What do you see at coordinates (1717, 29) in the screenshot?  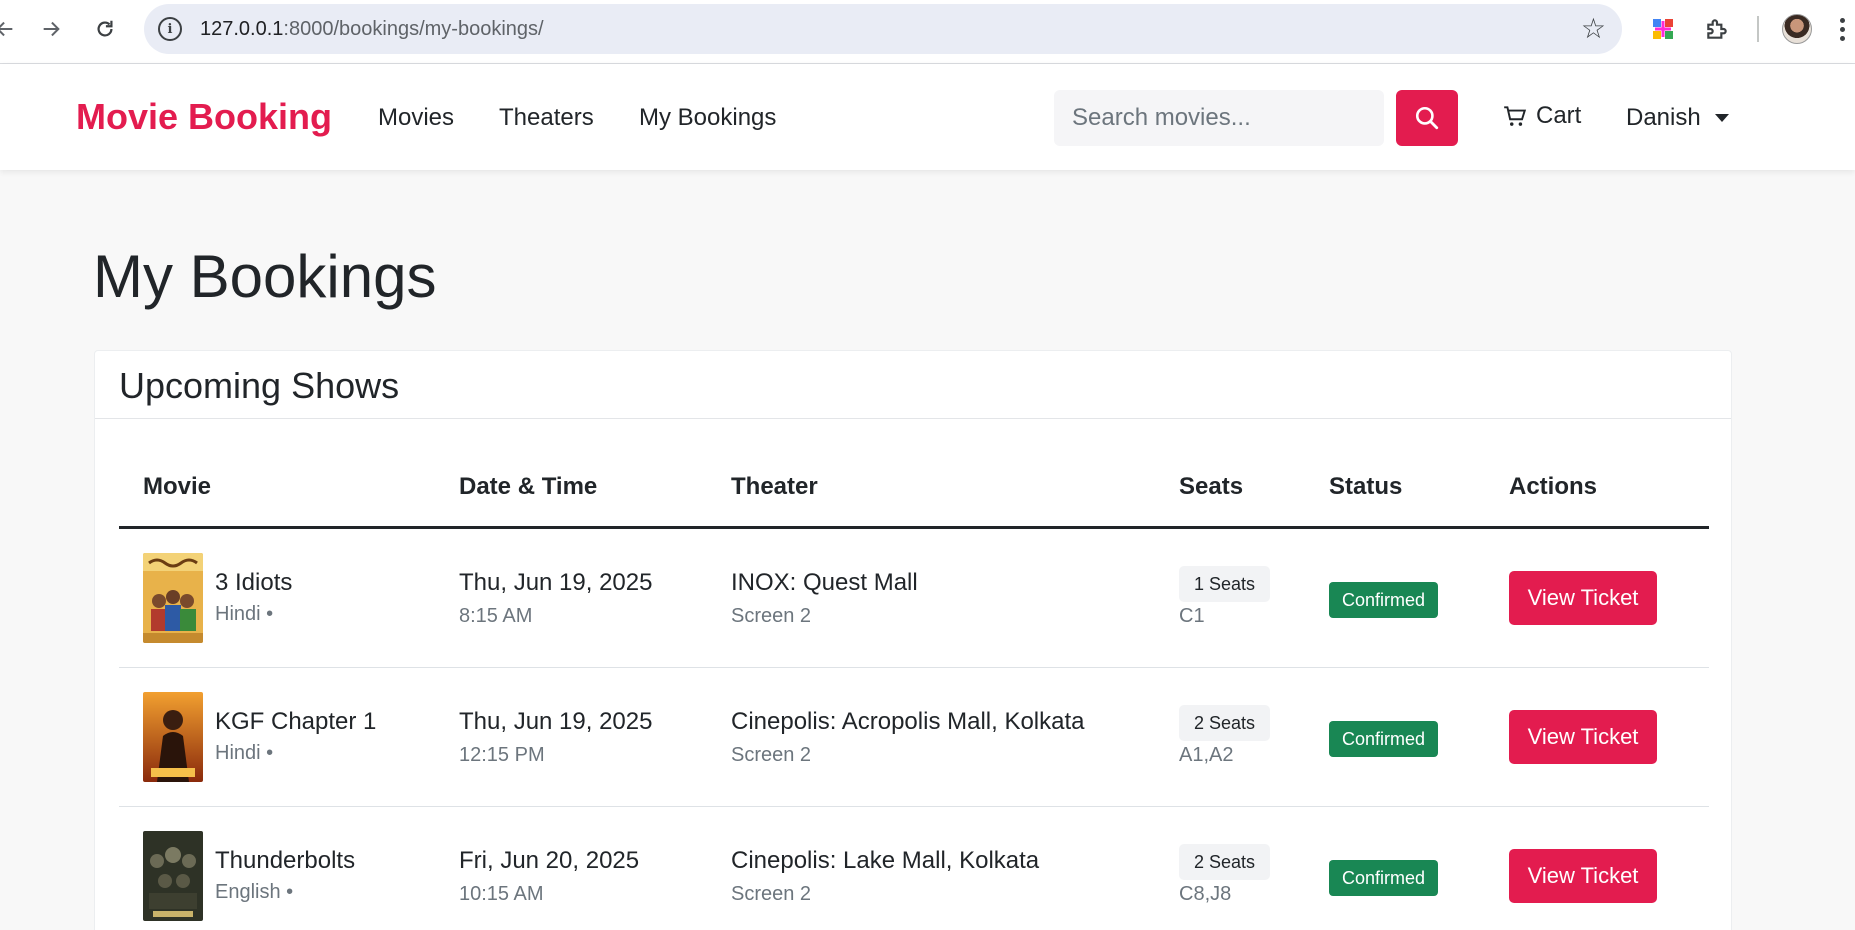 I see `extensions-puzzle-icon` at bounding box center [1717, 29].